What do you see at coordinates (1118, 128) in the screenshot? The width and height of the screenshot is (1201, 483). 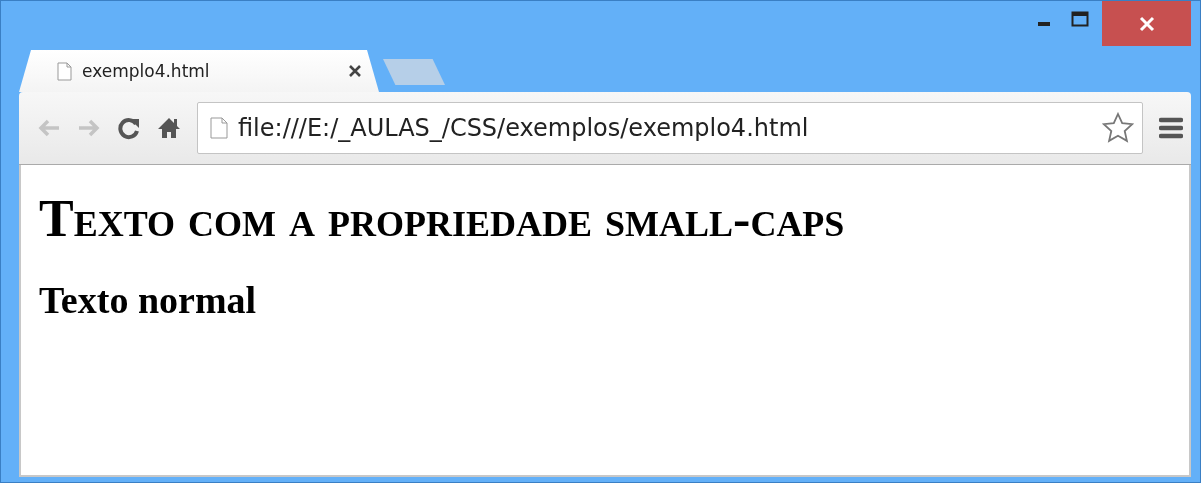 I see `star-icon` at bounding box center [1118, 128].